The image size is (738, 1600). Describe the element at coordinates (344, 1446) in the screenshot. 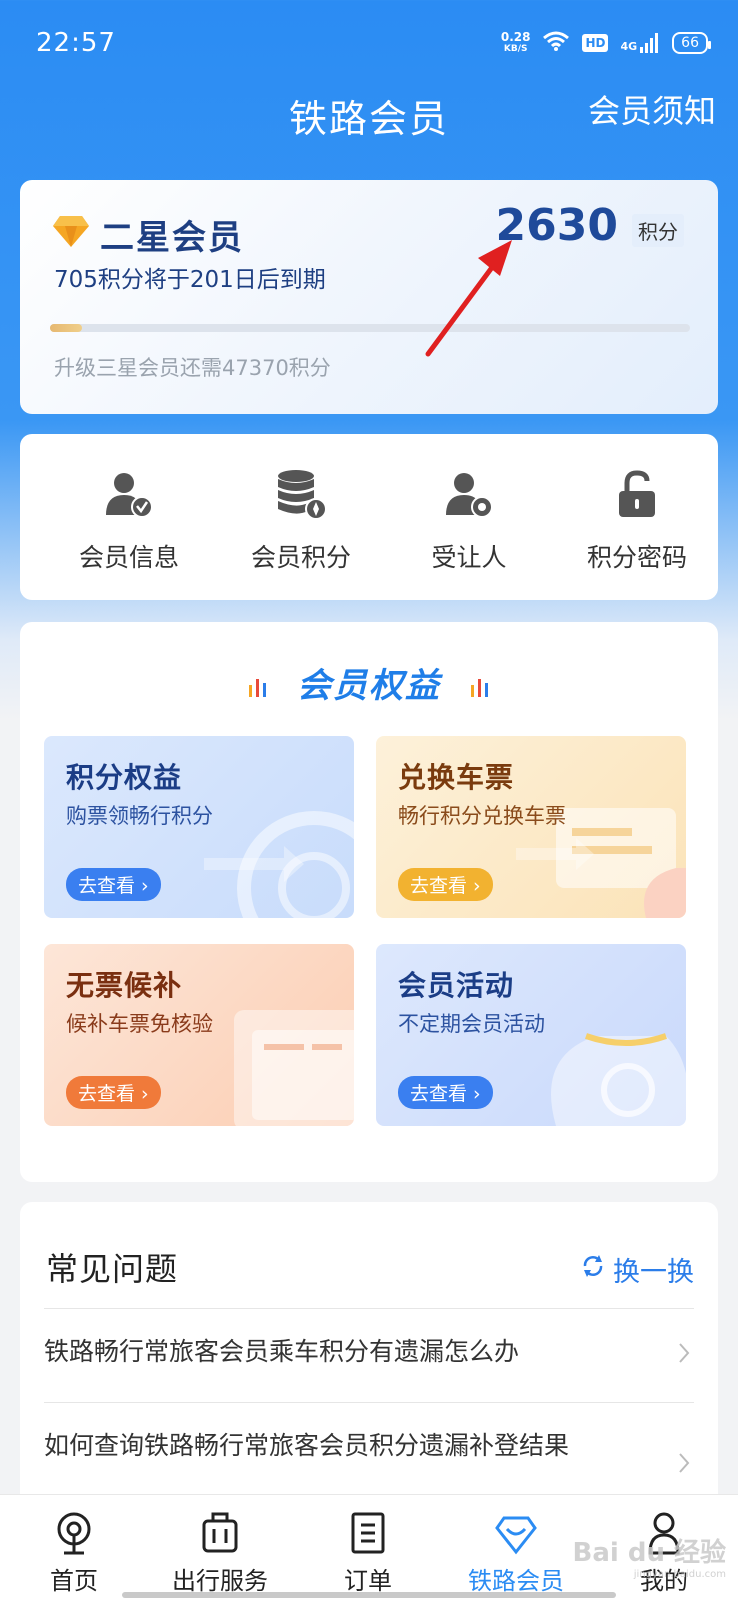

I see `faq-item: 如何查询铁路畅行常旅客会员积分遗漏补登结果` at that location.